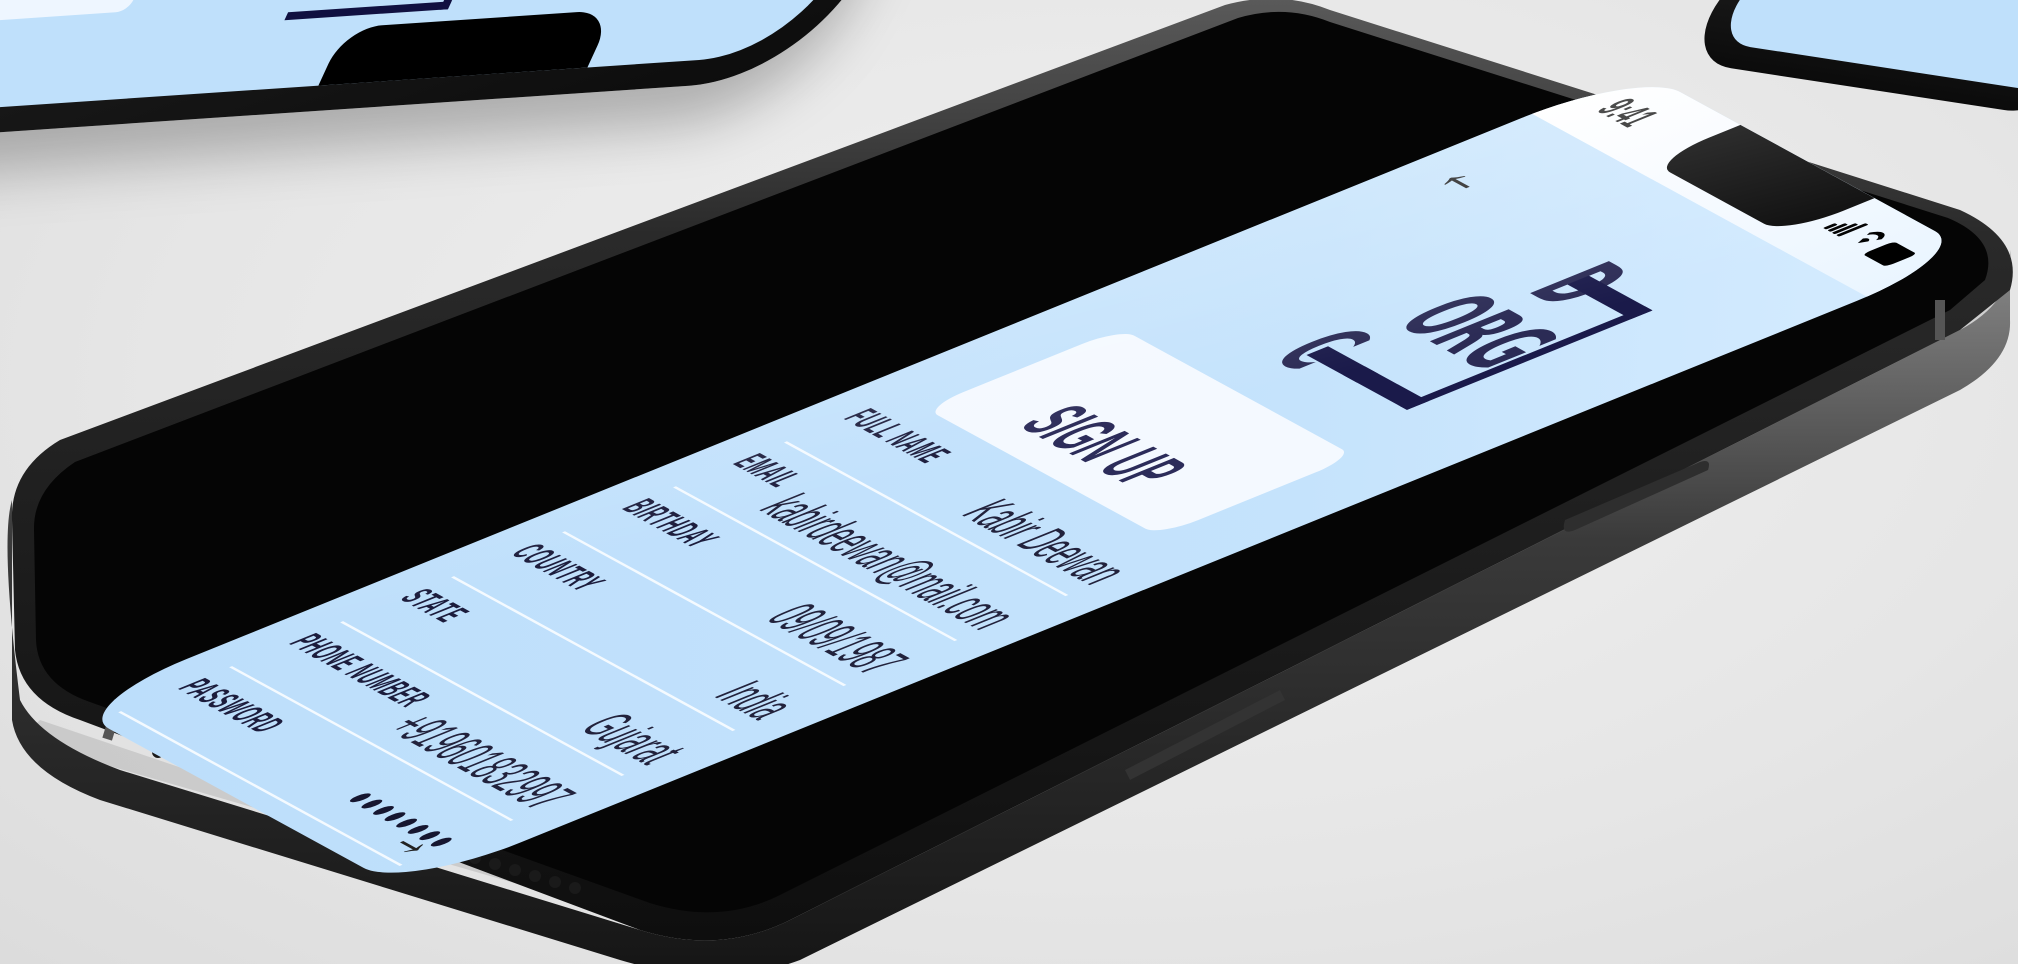  I want to click on battery-icon, so click(1890, 254).